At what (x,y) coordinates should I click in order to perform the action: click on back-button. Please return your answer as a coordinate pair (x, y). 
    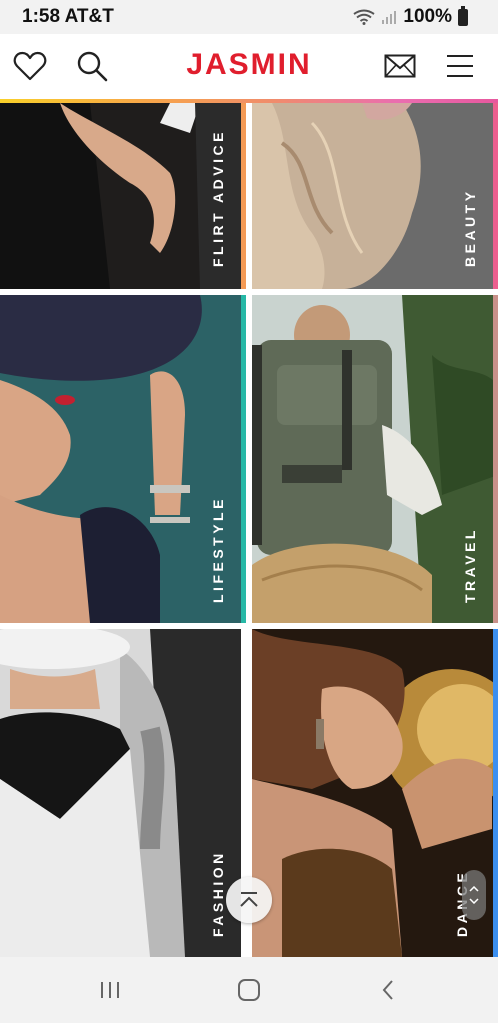
    Looking at the image, I should click on (388, 990).